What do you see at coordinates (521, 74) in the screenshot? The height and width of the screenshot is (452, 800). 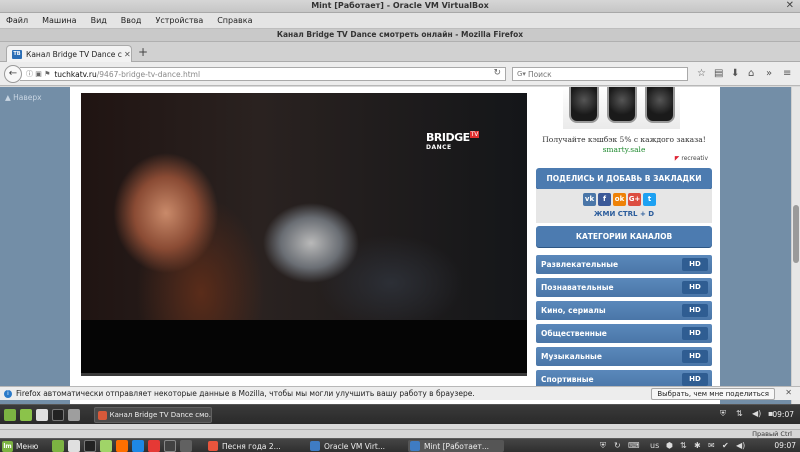 I see `search-engine-icon: G▾` at bounding box center [521, 74].